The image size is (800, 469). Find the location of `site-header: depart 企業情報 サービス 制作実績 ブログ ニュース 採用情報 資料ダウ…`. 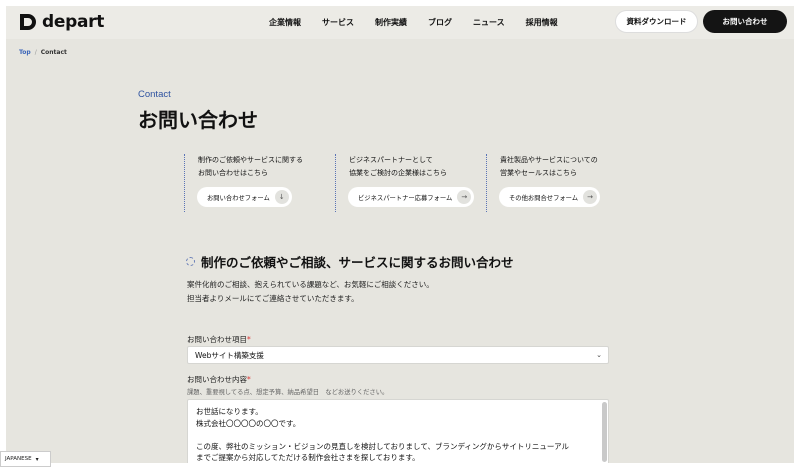

site-header: depart 企業情報 サービス 制作実績 ブログ ニュース 採用情報 資料ダウ… is located at coordinates (400, 22).